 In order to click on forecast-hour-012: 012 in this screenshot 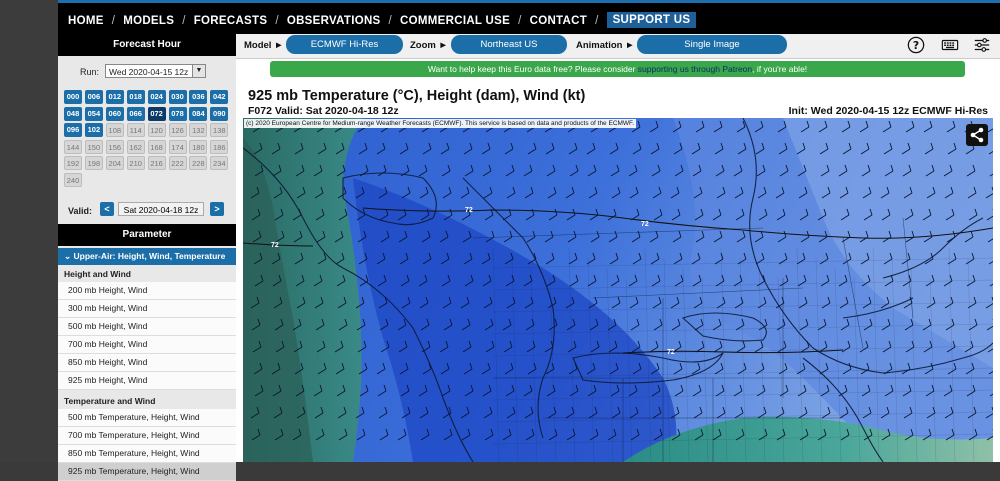, I will do `click(114, 97)`.